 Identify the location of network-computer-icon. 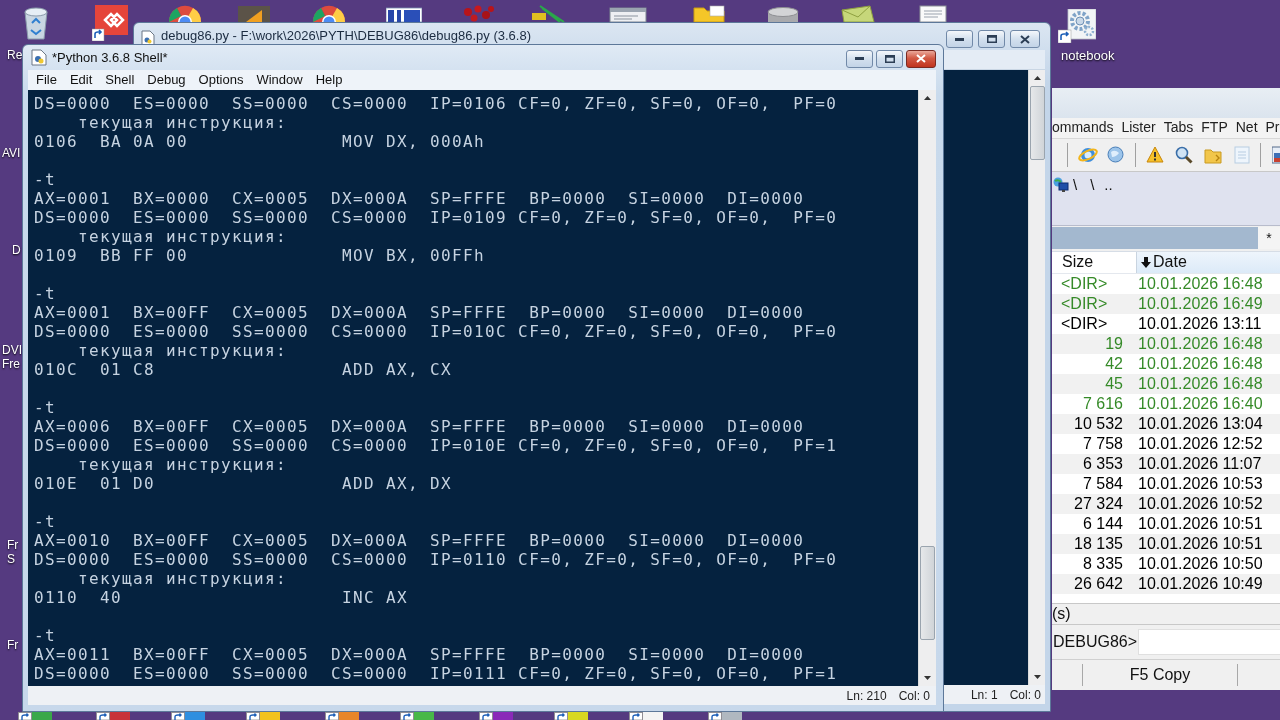
(1061, 184).